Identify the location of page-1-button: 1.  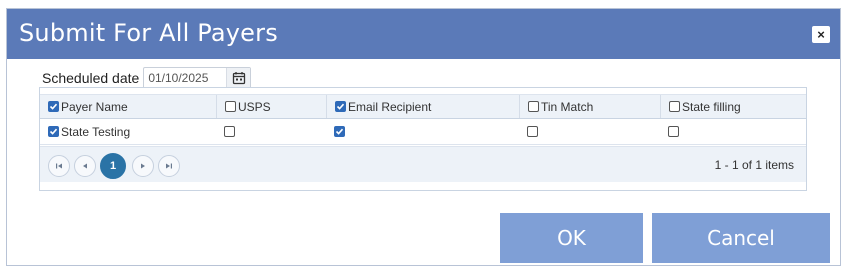
(113, 166).